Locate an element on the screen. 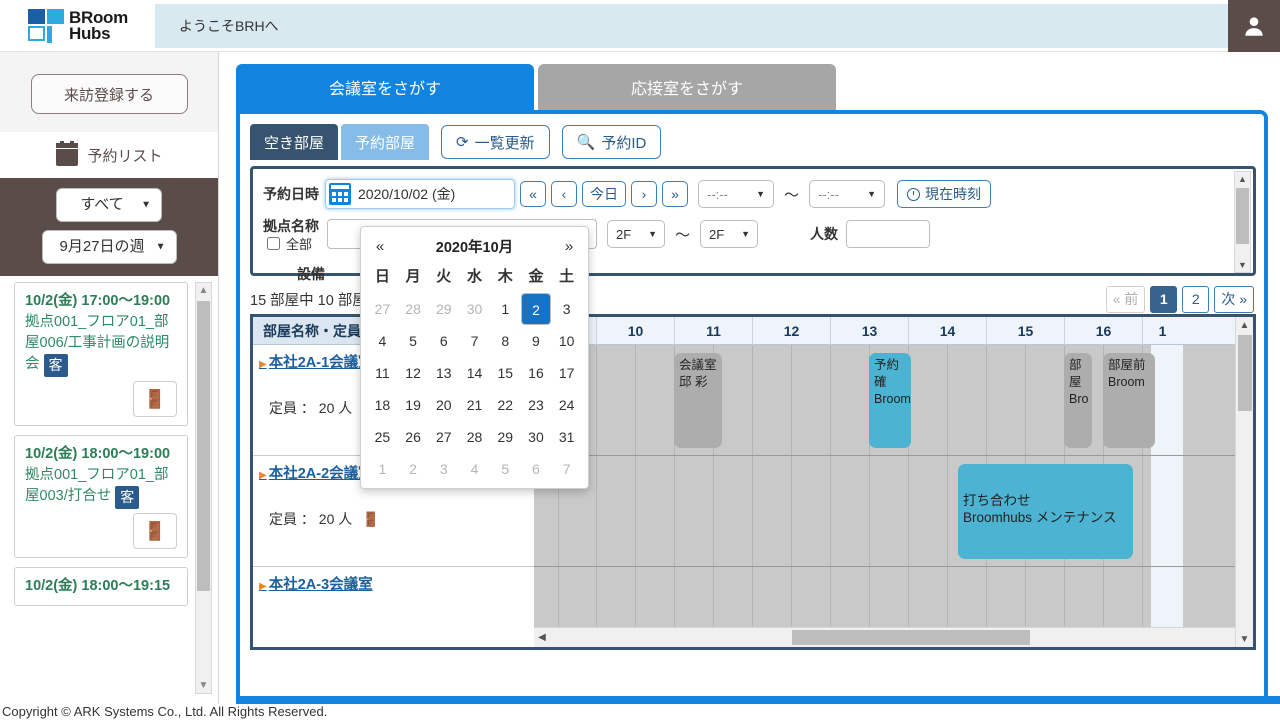  date-cell-24: 24 is located at coordinates (566, 405).